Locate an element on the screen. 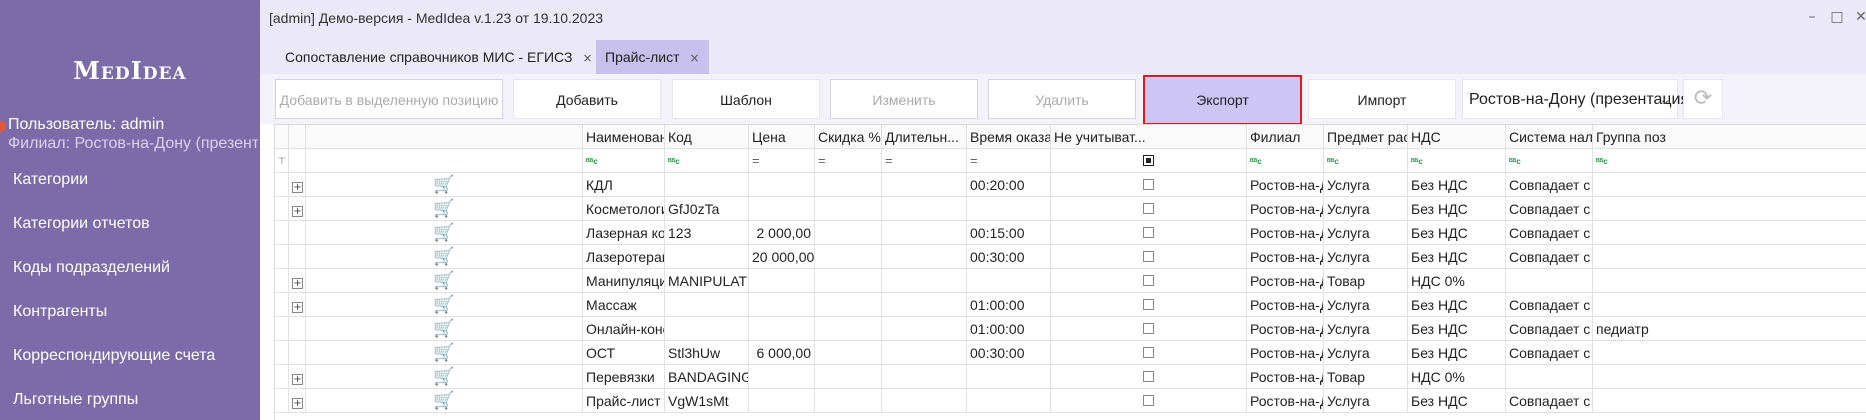 This screenshot has width=1866, height=420. sidebar-item-privileged-groups: Льготные группы is located at coordinates (130, 399).